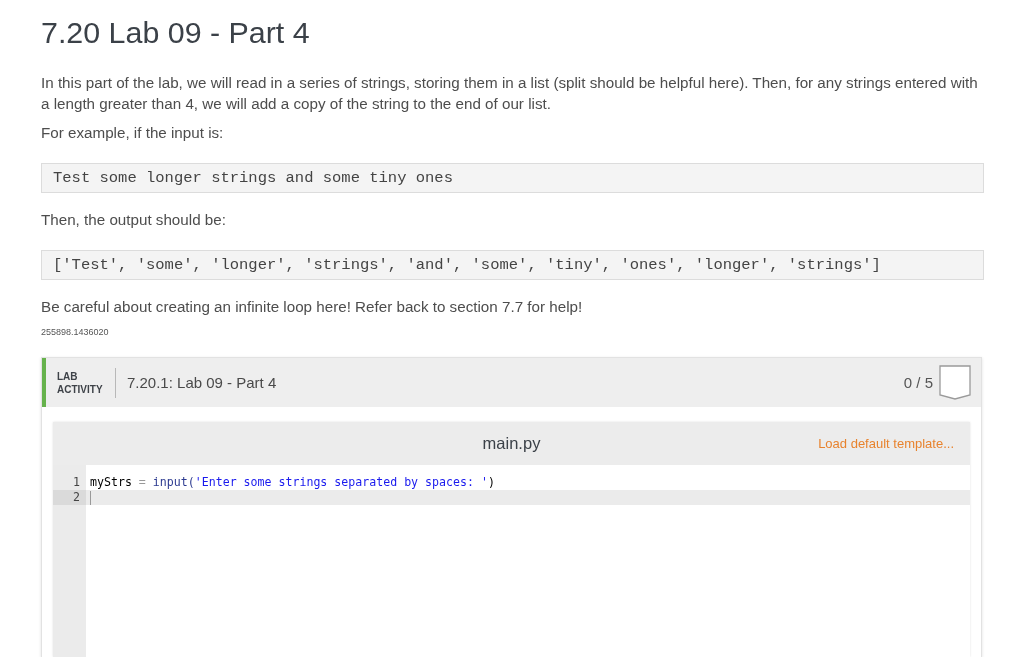 This screenshot has width=1024, height=657. Describe the element at coordinates (133, 133) in the screenshot. I see `instruction-text: For example, if the input is:` at that location.